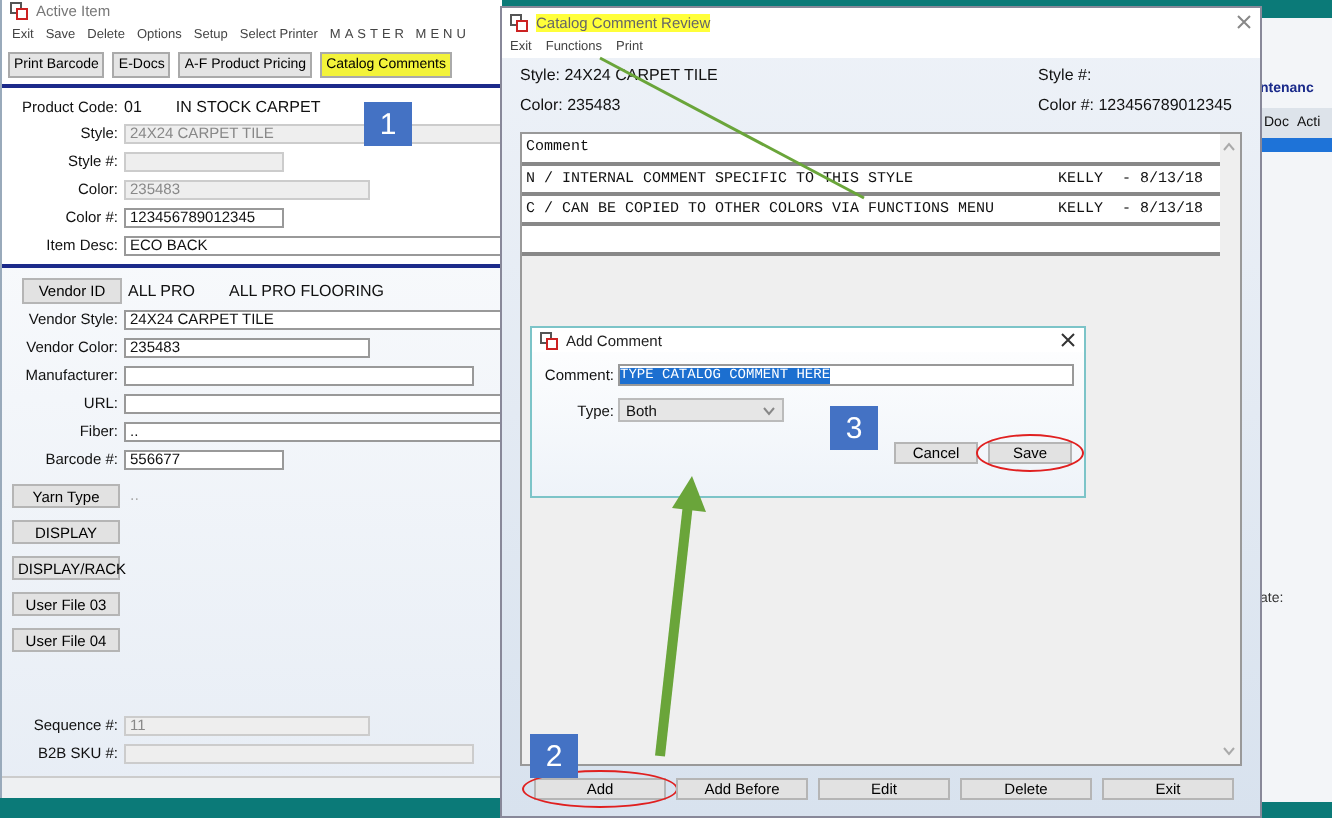 This screenshot has height=818, width=1332. I want to click on window-icon, so click(519, 22).